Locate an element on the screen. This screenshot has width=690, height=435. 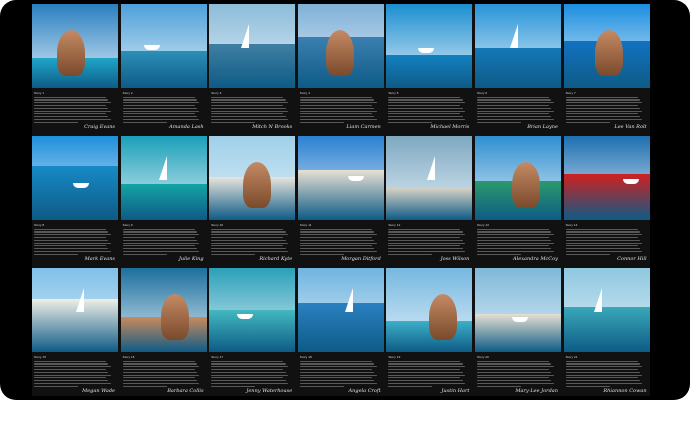
story-tile: Story 11 Morgan Ditford is located at coordinates (340, 200).